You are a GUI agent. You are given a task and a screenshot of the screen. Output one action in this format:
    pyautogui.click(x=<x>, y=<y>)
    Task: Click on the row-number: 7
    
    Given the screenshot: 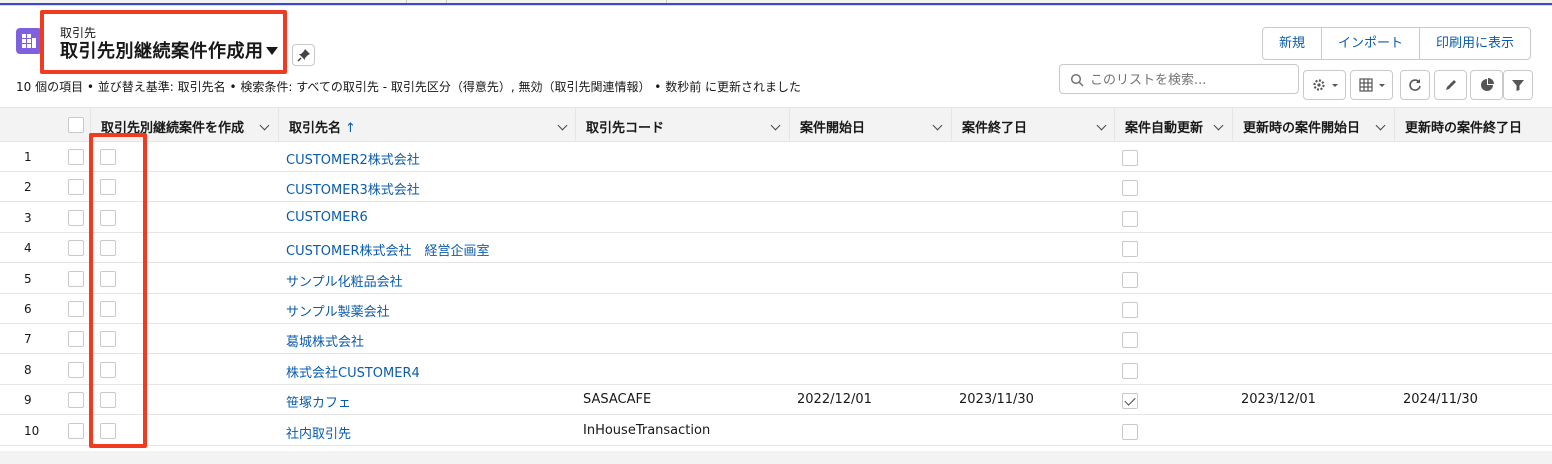 What is the action you would take?
    pyautogui.click(x=28, y=339)
    